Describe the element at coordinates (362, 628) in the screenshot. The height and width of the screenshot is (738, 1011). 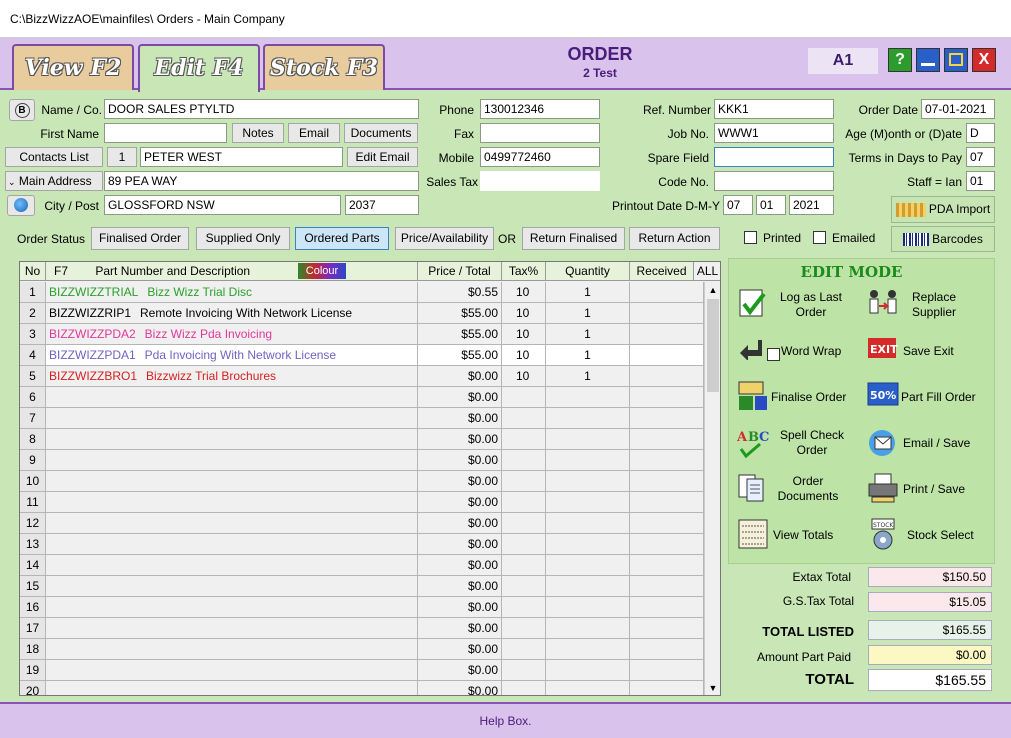
I see `table-row: 17 $0.00` at that location.